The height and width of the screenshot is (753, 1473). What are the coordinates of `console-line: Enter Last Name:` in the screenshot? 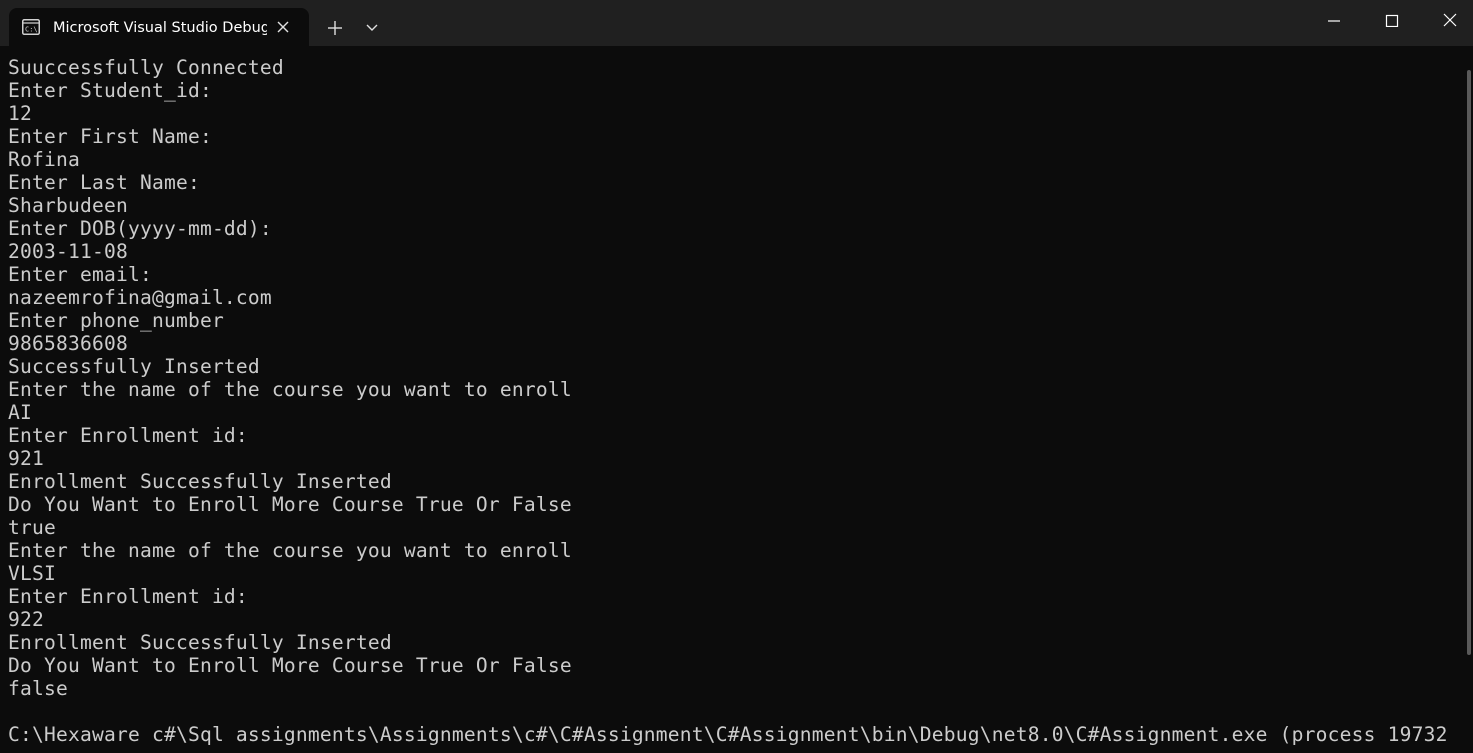 It's located at (104, 182).